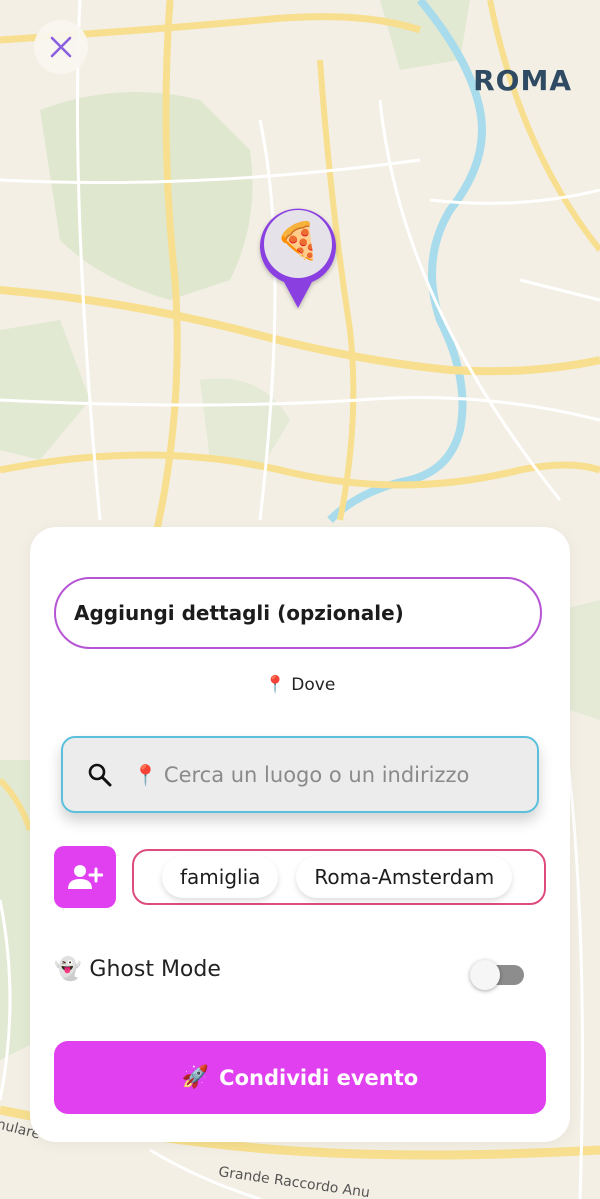  I want to click on where-label: 📍 Dove, so click(300, 685).